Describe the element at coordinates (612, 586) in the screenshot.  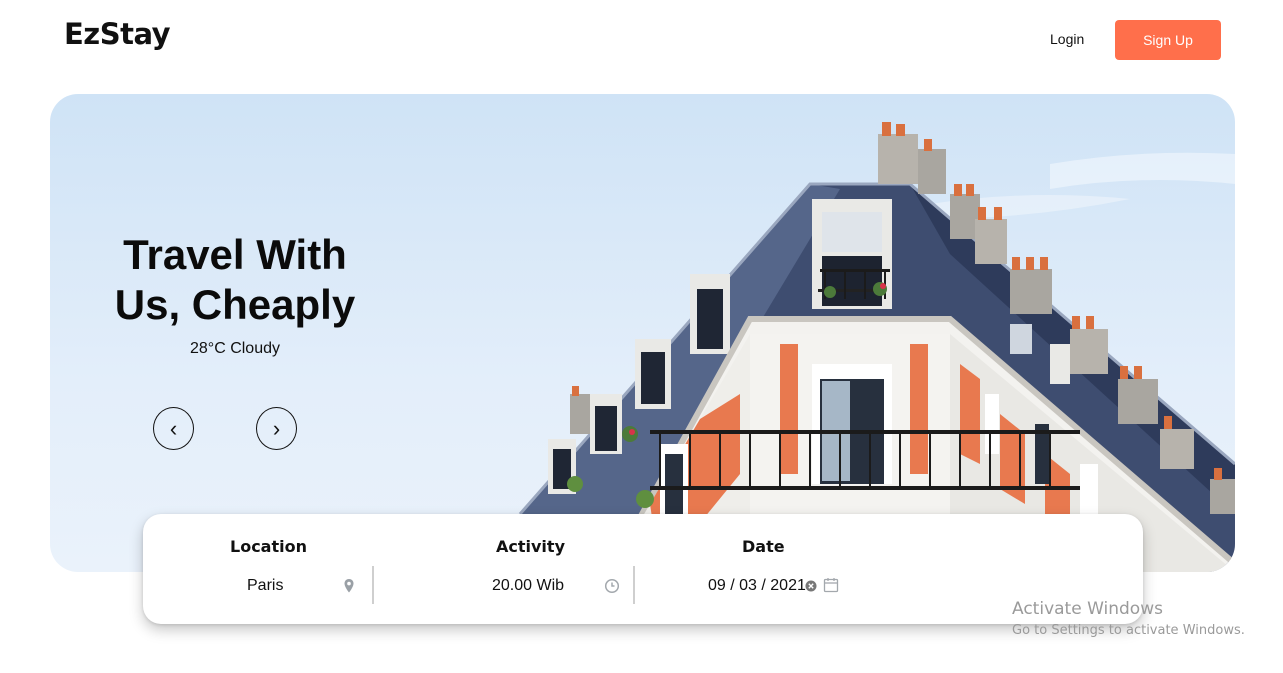
I see `clock-icon` at that location.